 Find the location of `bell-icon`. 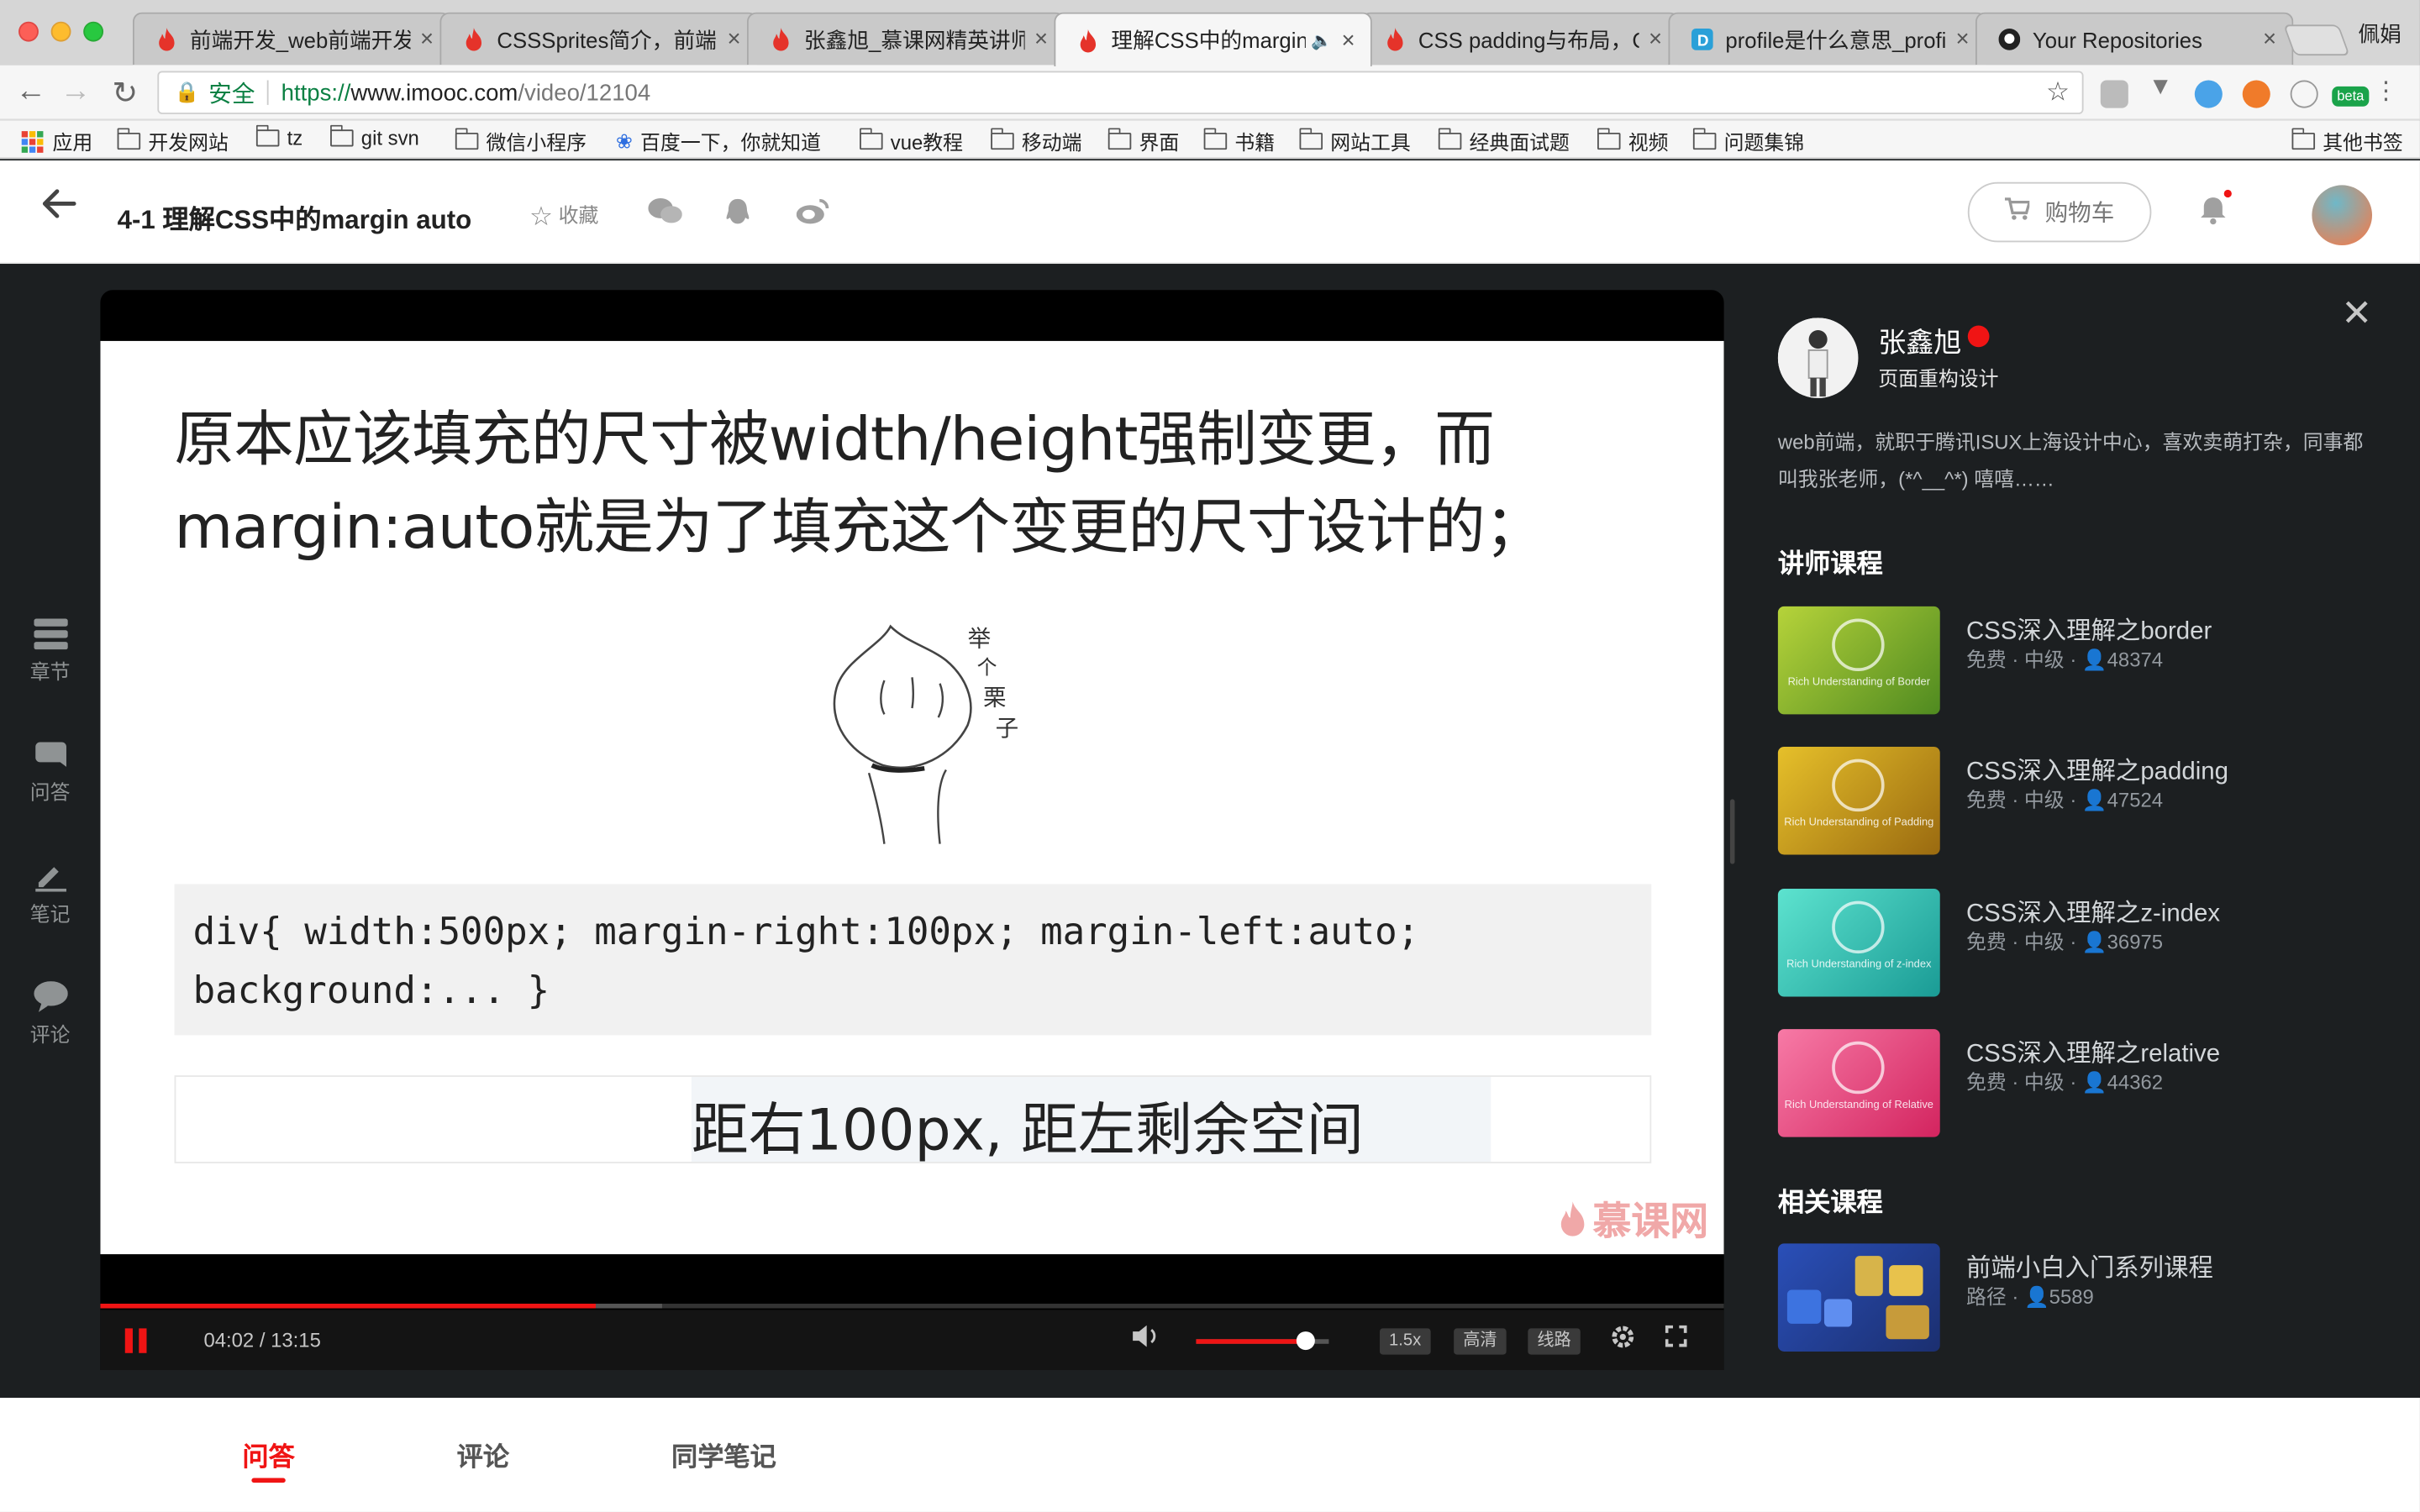

bell-icon is located at coordinates (2212, 214).